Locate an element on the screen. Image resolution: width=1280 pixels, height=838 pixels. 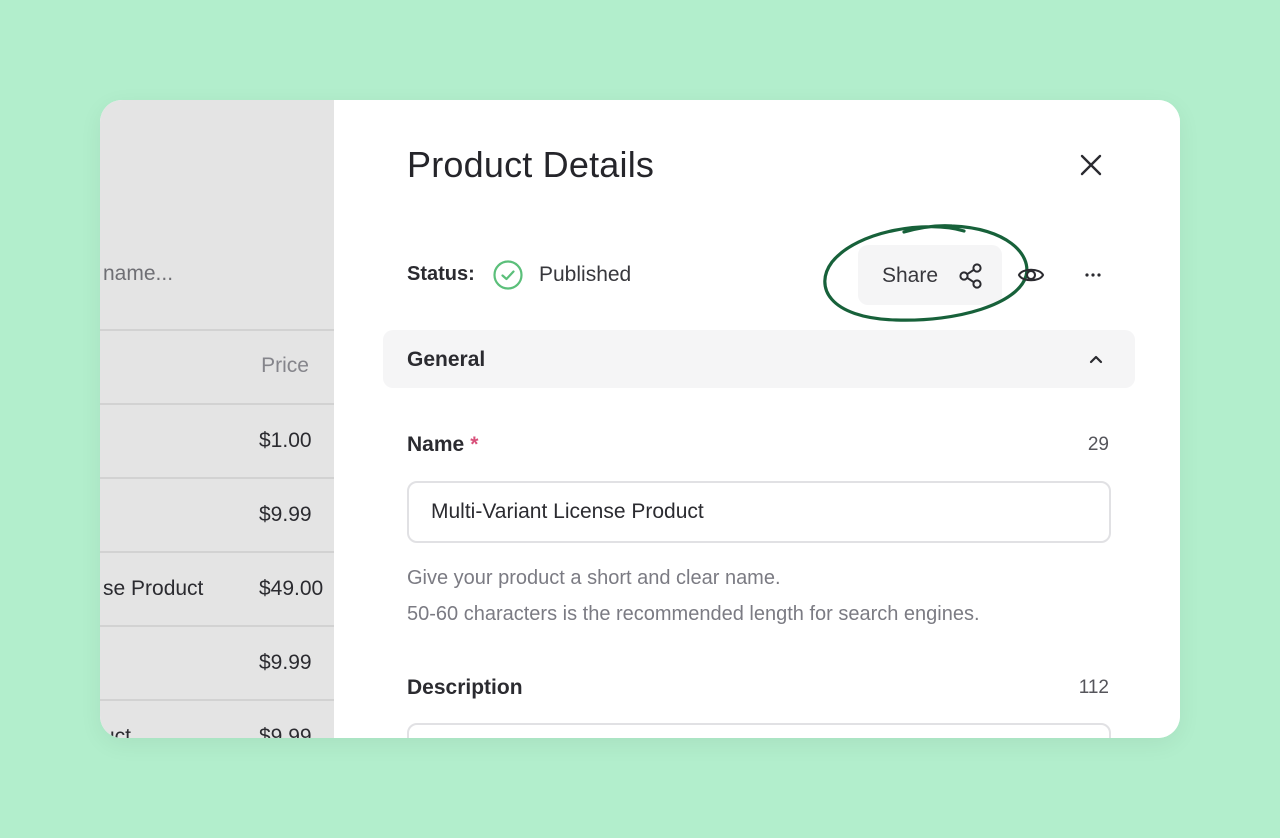
close-icon is located at coordinates (1091, 165).